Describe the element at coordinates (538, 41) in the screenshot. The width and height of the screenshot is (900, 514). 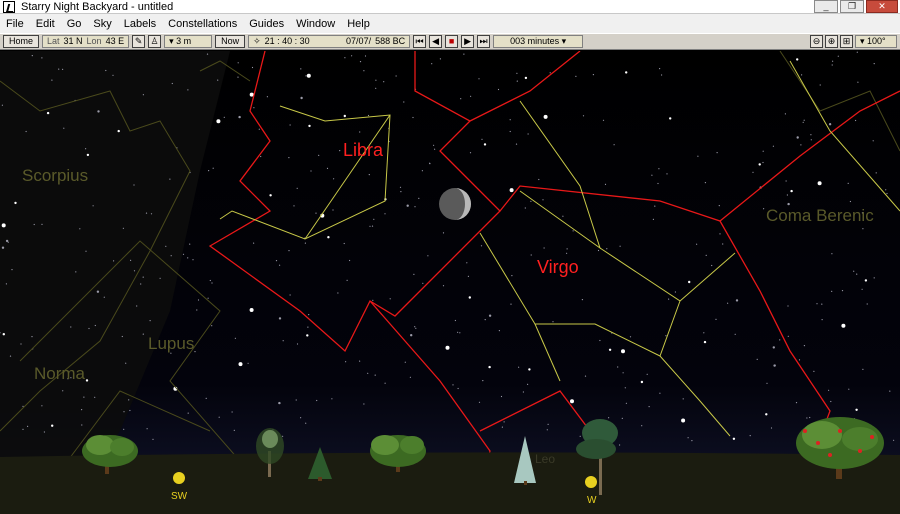
I see `timestep-dropdown: 003 minutes ▾` at that location.